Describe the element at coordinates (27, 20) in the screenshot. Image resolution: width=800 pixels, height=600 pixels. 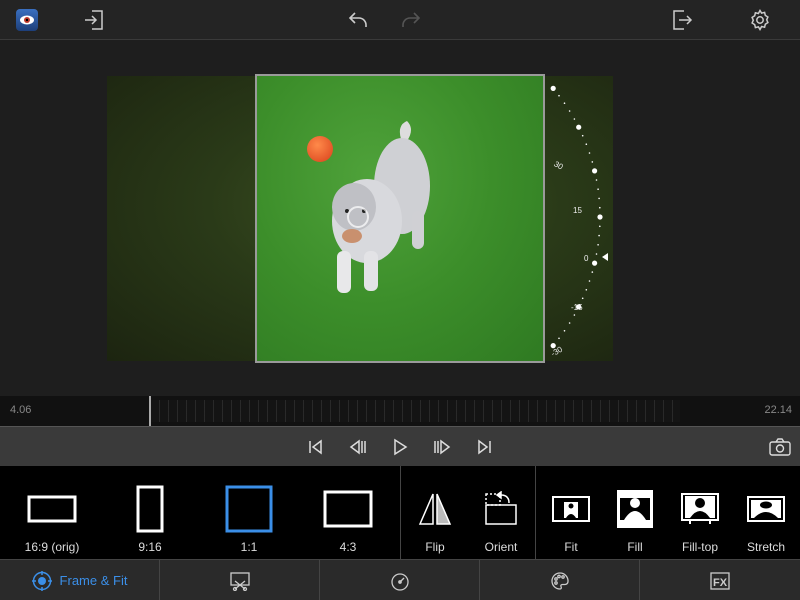
I see `app-eye-icon` at that location.